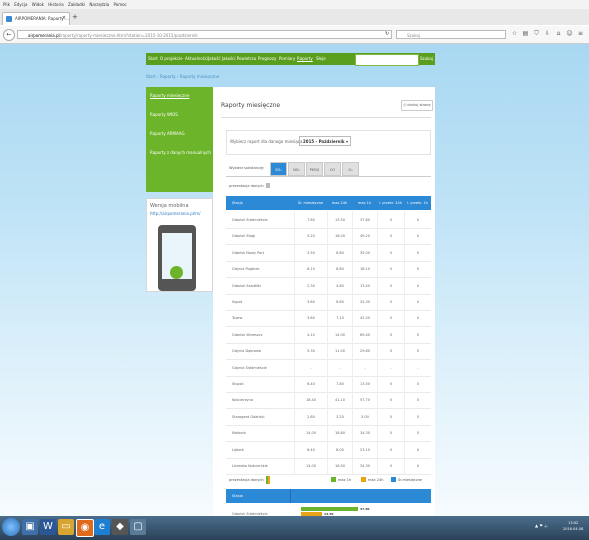  Describe the element at coordinates (138, 527) in the screenshot. I see `taskbar-window-icon: ▢` at that location.